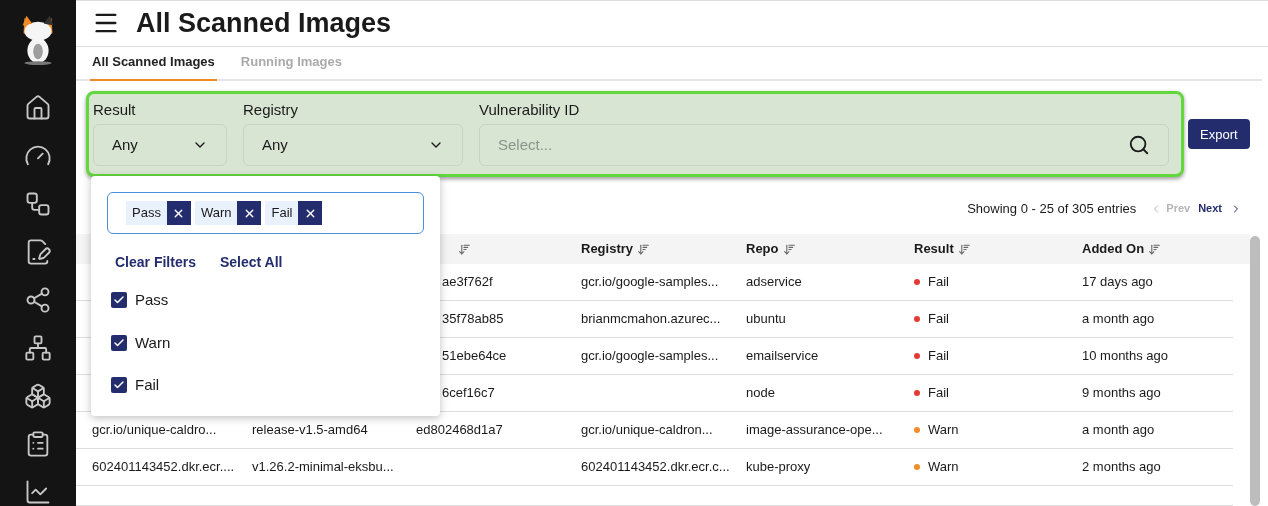  Describe the element at coordinates (1052, 208) in the screenshot. I see `entries-summary: Showing 0 - 25 of 305 entries` at that location.